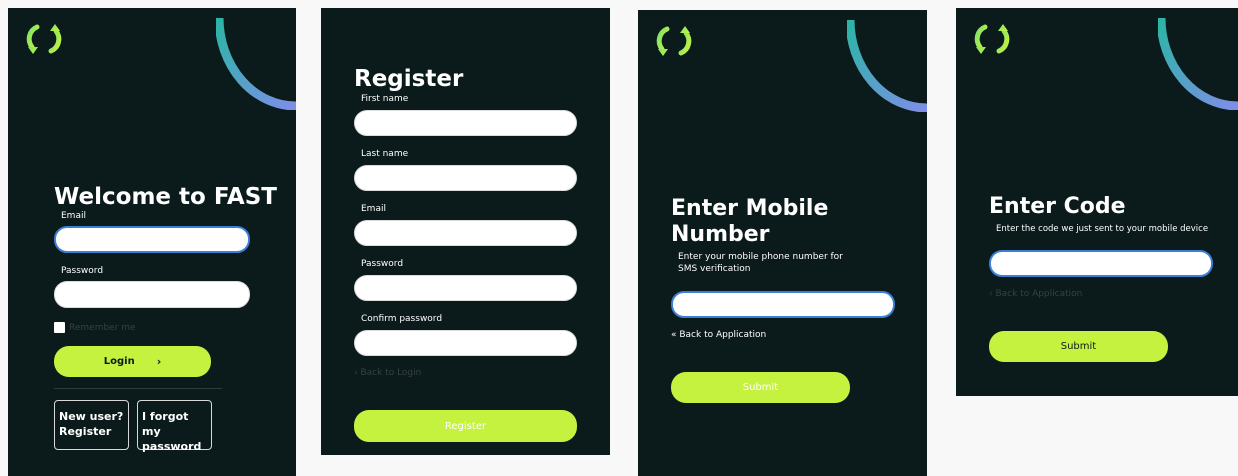 This screenshot has width=1238, height=476. Describe the element at coordinates (1035, 294) in the screenshot. I see `back-to-application-link: ‹ Back to Application` at that location.